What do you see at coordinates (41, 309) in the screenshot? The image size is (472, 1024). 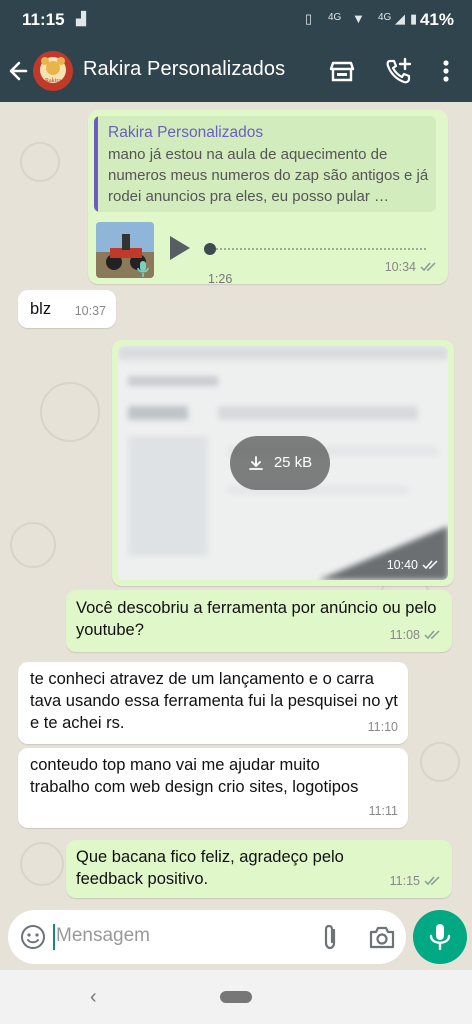 I see `message-text: blz` at bounding box center [41, 309].